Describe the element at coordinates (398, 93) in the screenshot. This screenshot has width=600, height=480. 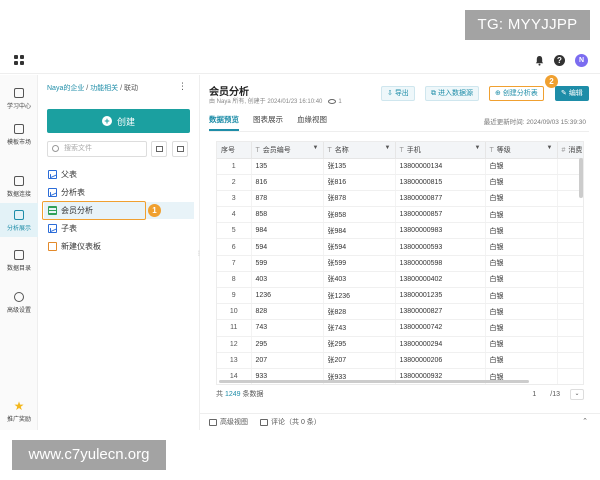
I see `export-button: ⇩ 导出` at that location.